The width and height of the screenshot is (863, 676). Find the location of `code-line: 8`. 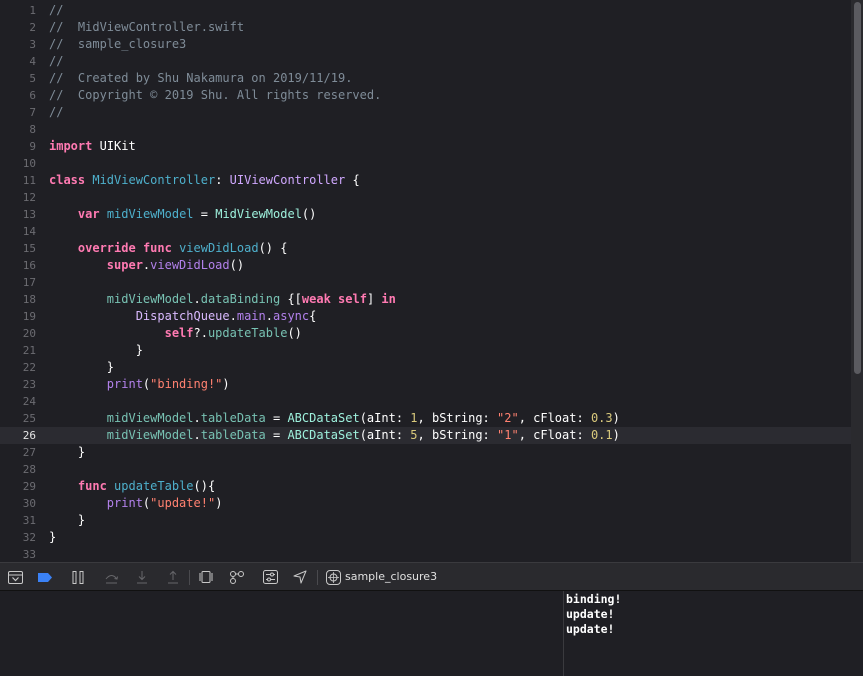

code-line: 8 is located at coordinates (425, 129).